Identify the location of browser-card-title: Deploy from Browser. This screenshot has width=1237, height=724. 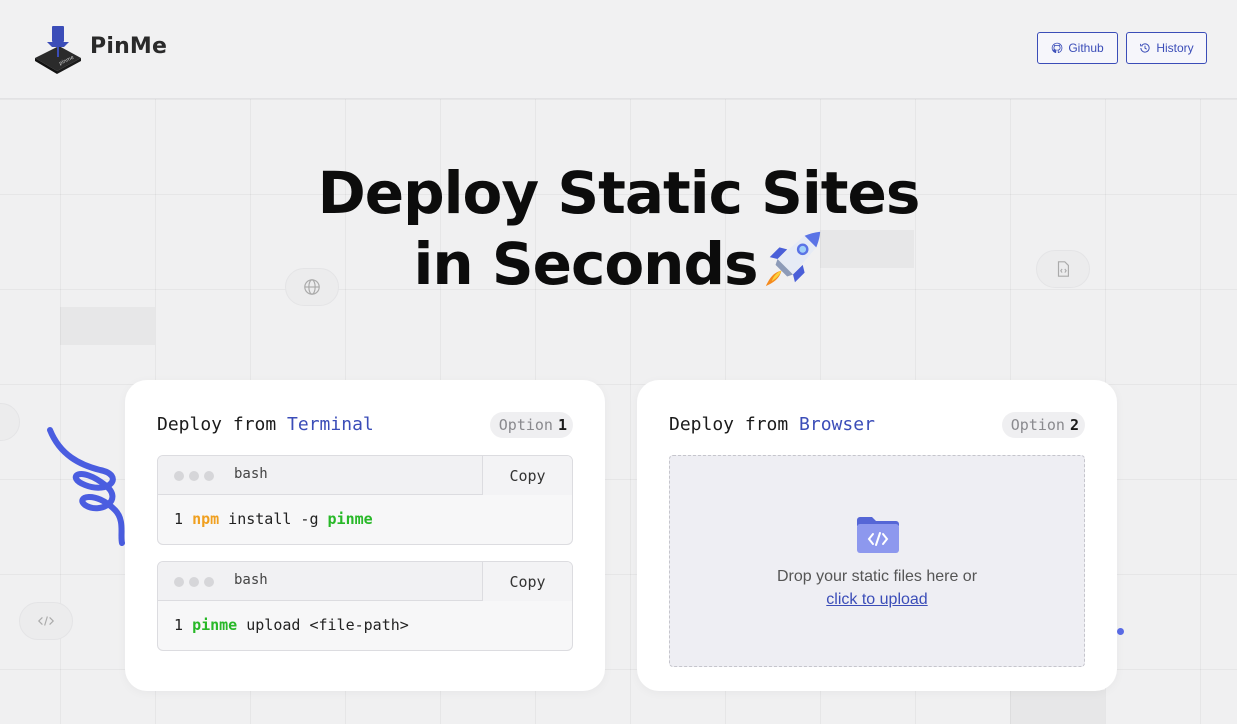
(772, 424).